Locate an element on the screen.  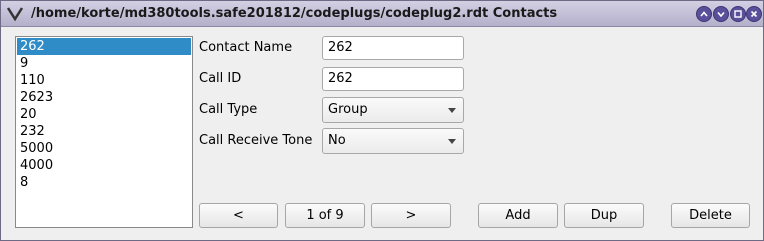
call-receive-tone-select: No is located at coordinates (393, 141).